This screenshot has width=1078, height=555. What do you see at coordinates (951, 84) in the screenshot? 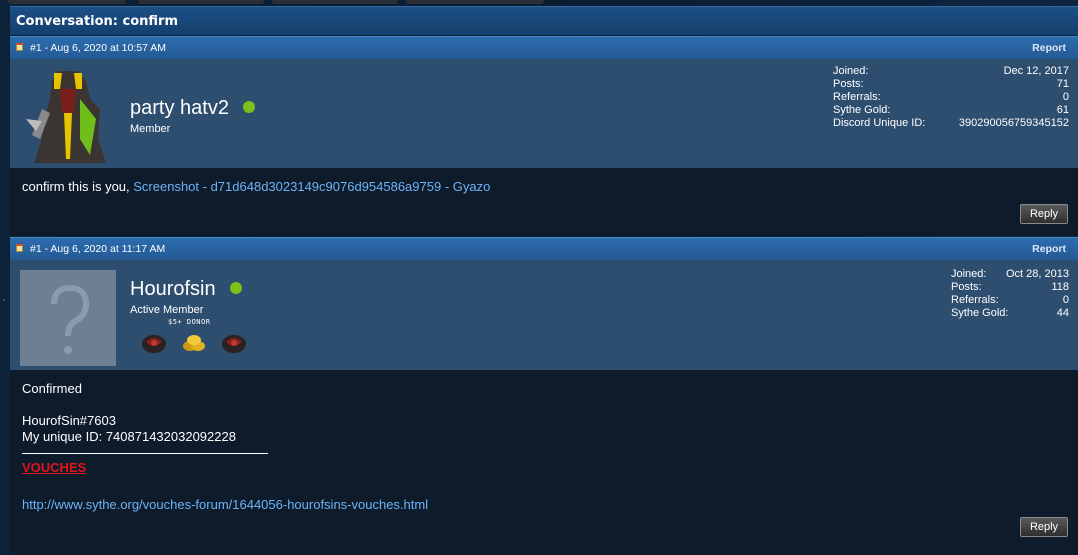
I see `stat-row: Posts: 71` at bounding box center [951, 84].